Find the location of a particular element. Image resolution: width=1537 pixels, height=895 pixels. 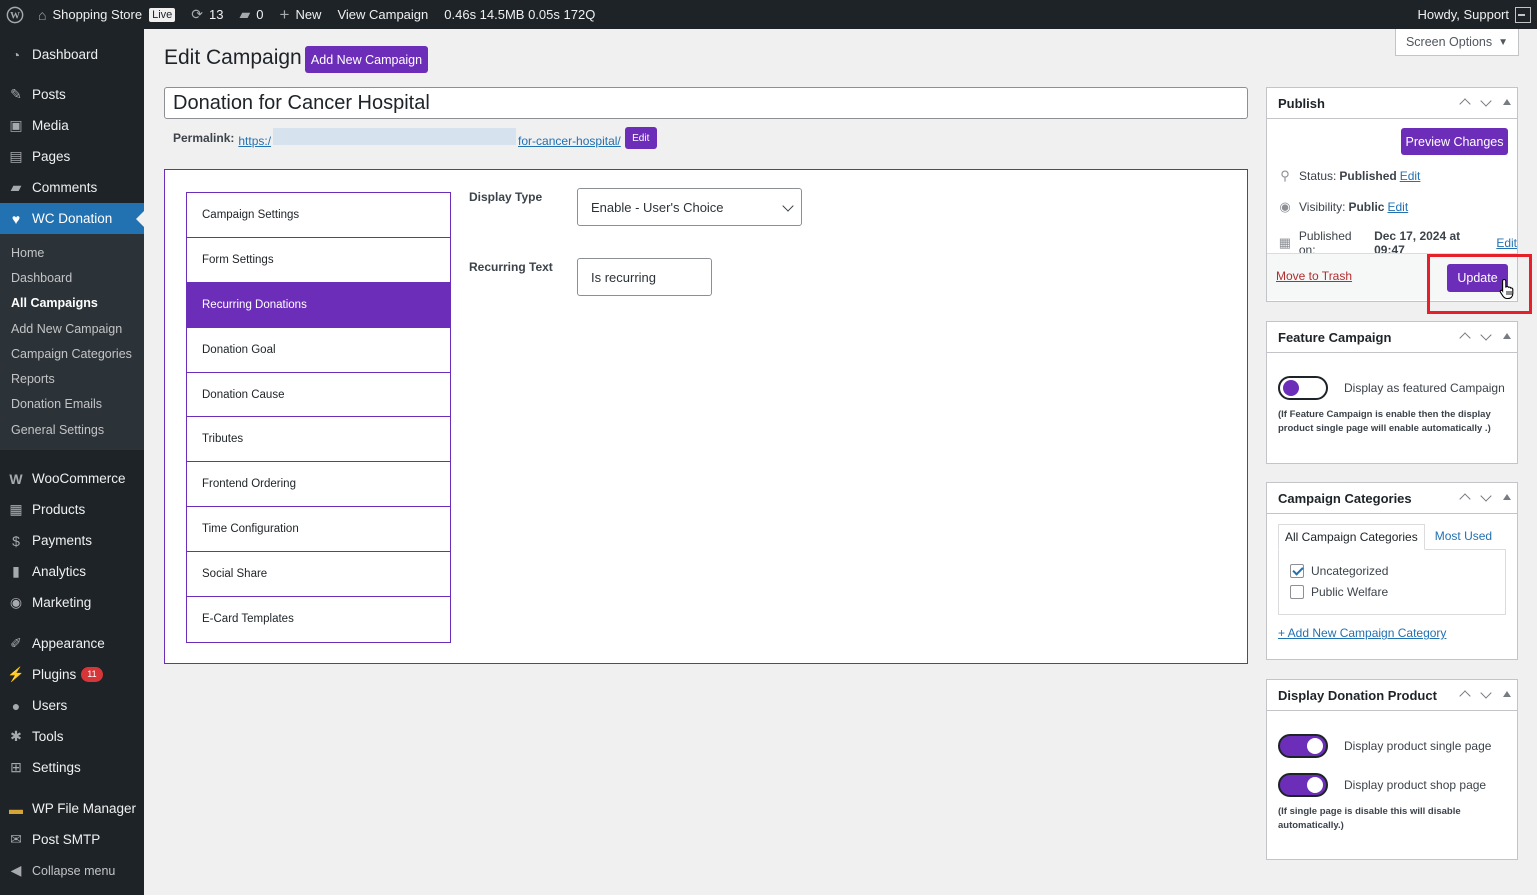

submenu-reports: Reports is located at coordinates (72, 378).